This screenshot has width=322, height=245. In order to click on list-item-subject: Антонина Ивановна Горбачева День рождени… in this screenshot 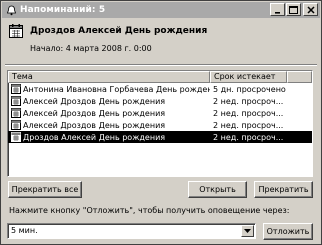, I will do `click(116, 89)`.